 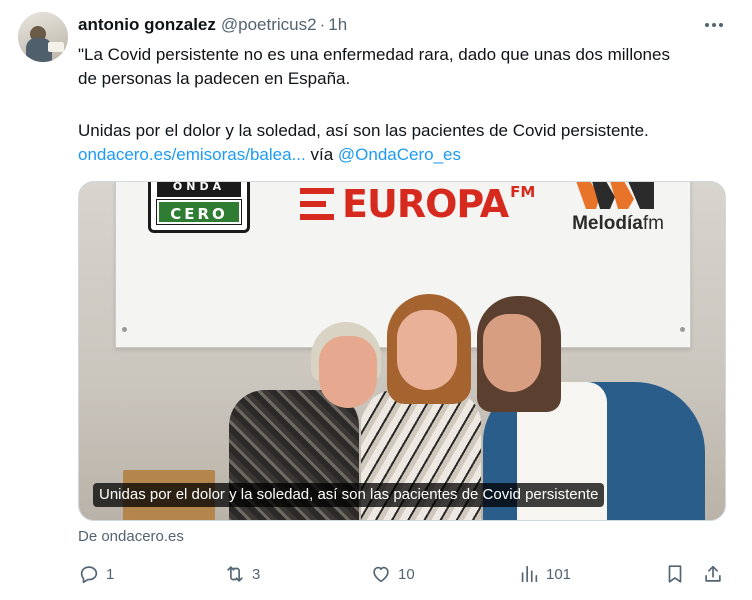 I want to click on like-count: 10, so click(x=406, y=574).